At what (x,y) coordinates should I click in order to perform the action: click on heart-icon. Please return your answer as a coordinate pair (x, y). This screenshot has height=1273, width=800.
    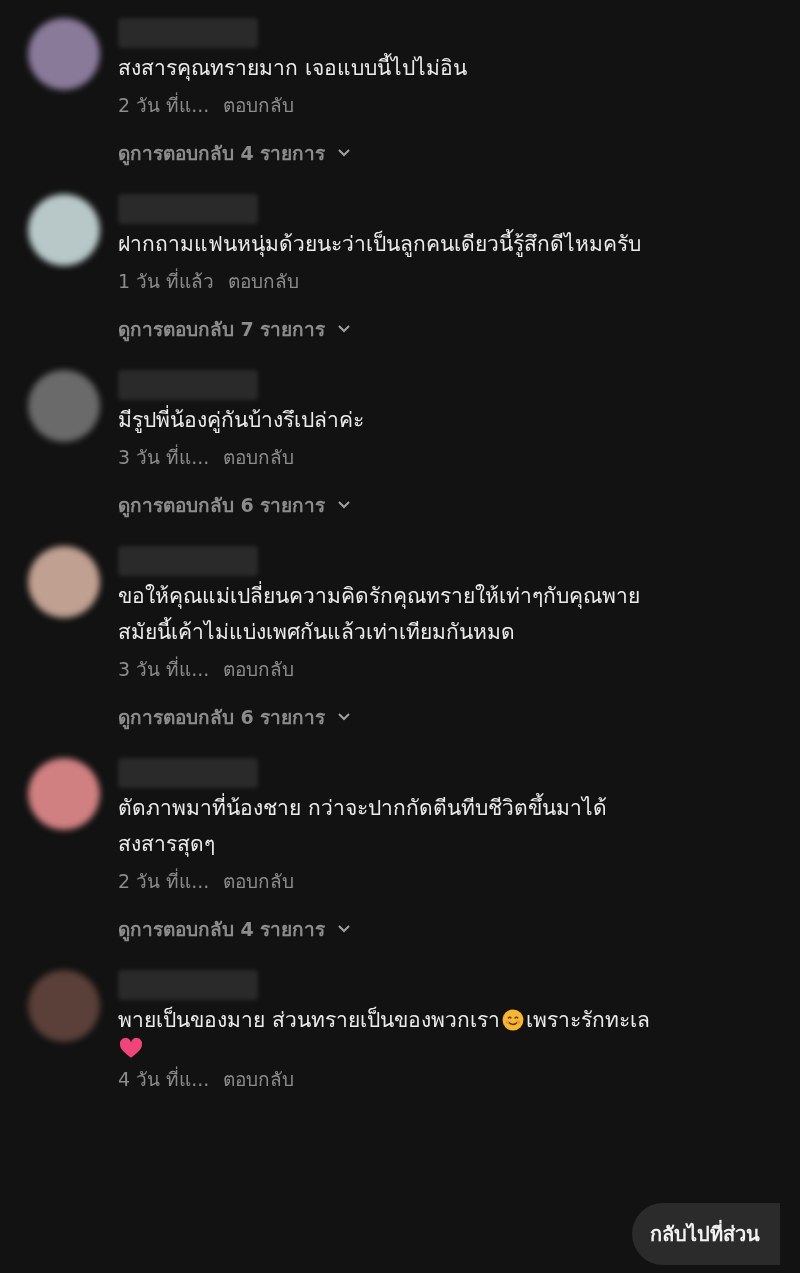
    Looking at the image, I should click on (131, 1049).